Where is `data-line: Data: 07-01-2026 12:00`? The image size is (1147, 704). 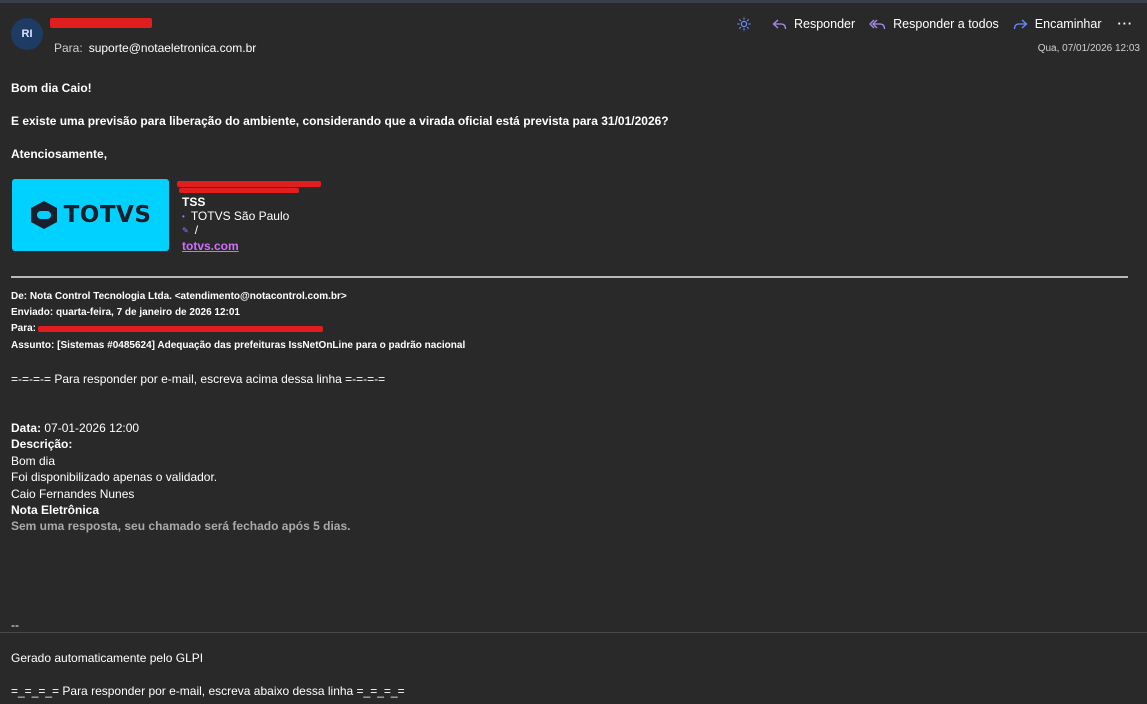 data-line: Data: 07-01-2026 12:00 is located at coordinates (75, 428).